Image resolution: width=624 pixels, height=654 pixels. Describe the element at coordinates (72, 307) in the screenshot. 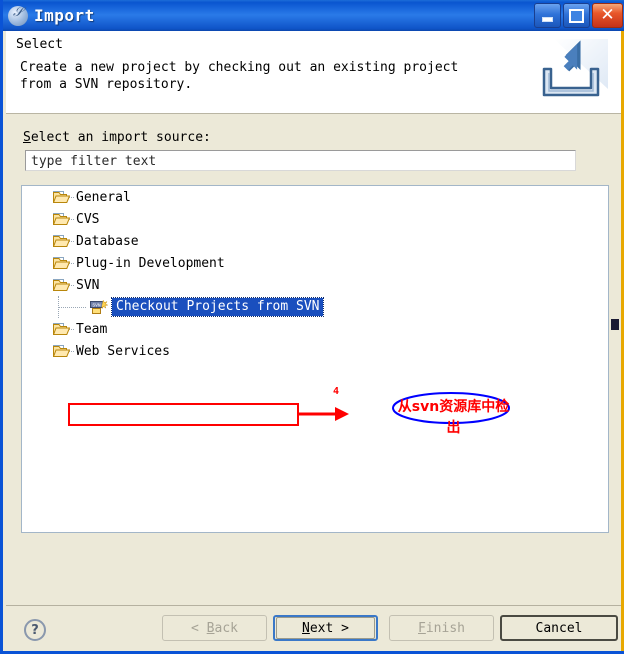

I see `tree-connector` at that location.